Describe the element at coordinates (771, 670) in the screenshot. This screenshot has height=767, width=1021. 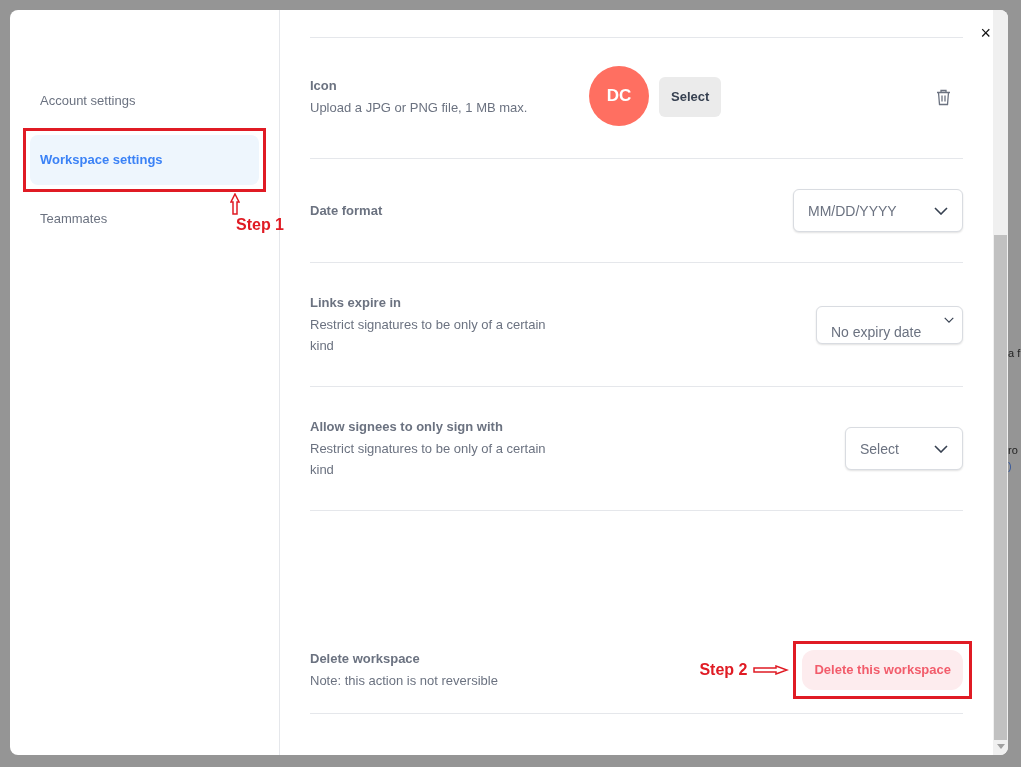
I see `arrow-icon` at that location.